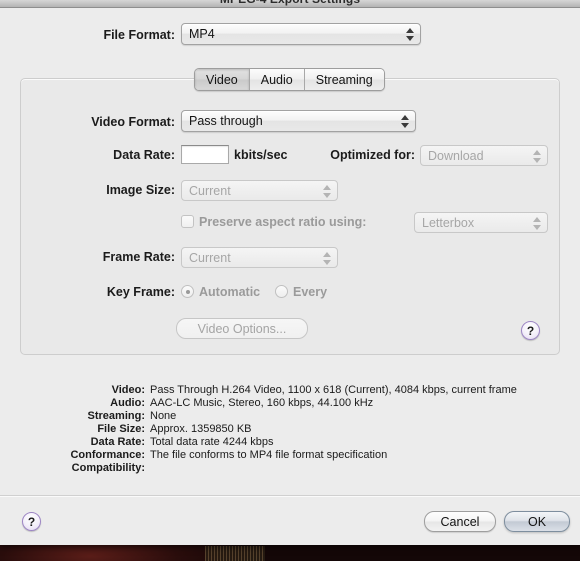 The image size is (580, 561). Describe the element at coordinates (222, 79) in the screenshot. I see `tab-video: Video` at that location.